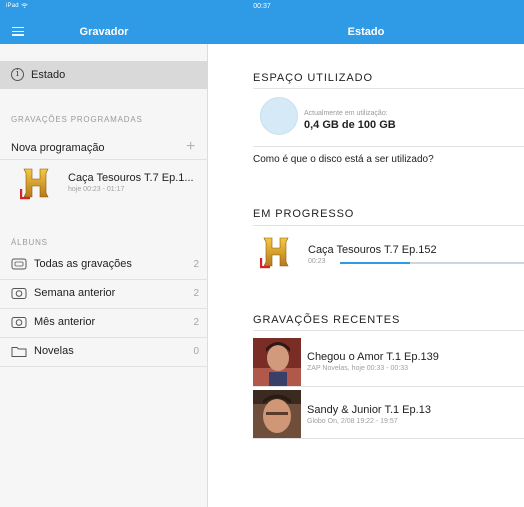 Image resolution: width=524 pixels, height=507 pixels. Describe the element at coordinates (104, 352) in the screenshot. I see `album-novelas: Novelas 0` at that location.